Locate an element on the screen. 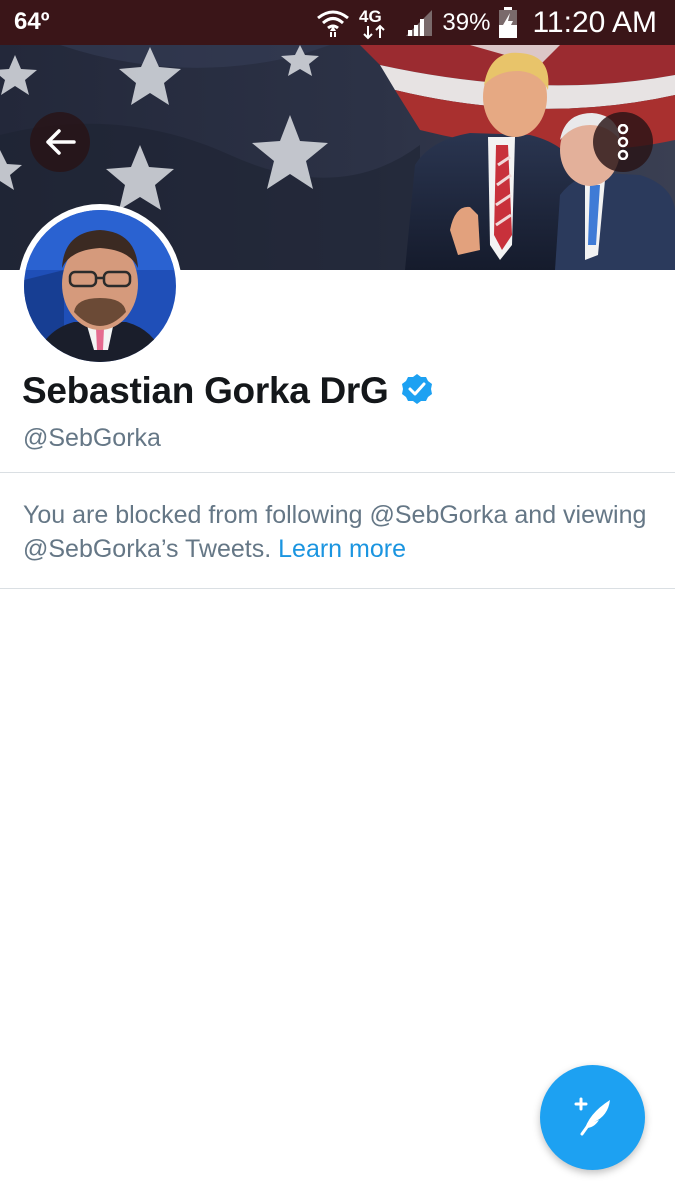 The height and width of the screenshot is (1200, 675). profile-handle: @SebGorka is located at coordinates (92, 438).